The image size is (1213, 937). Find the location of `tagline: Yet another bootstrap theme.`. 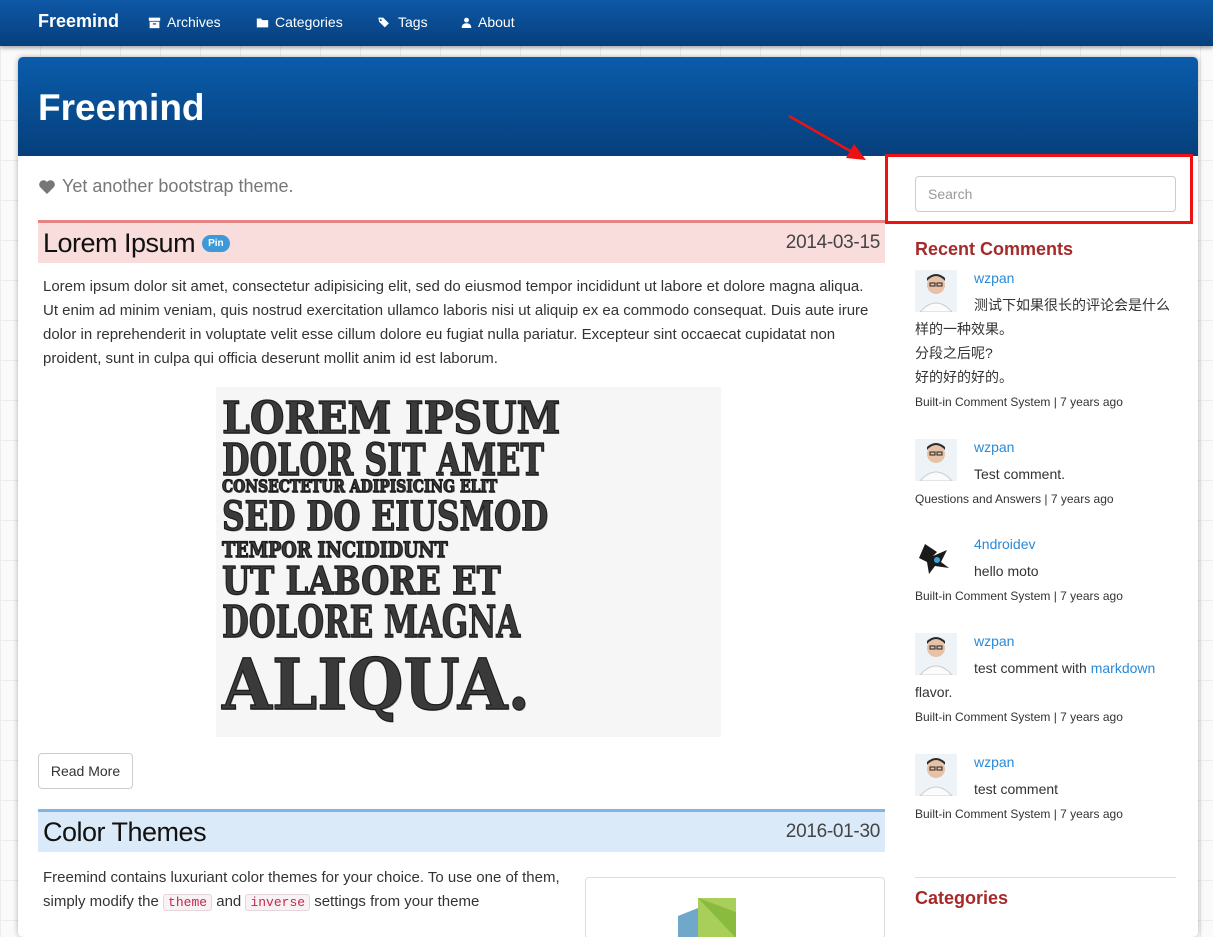

tagline: Yet another bootstrap theme. is located at coordinates (166, 186).